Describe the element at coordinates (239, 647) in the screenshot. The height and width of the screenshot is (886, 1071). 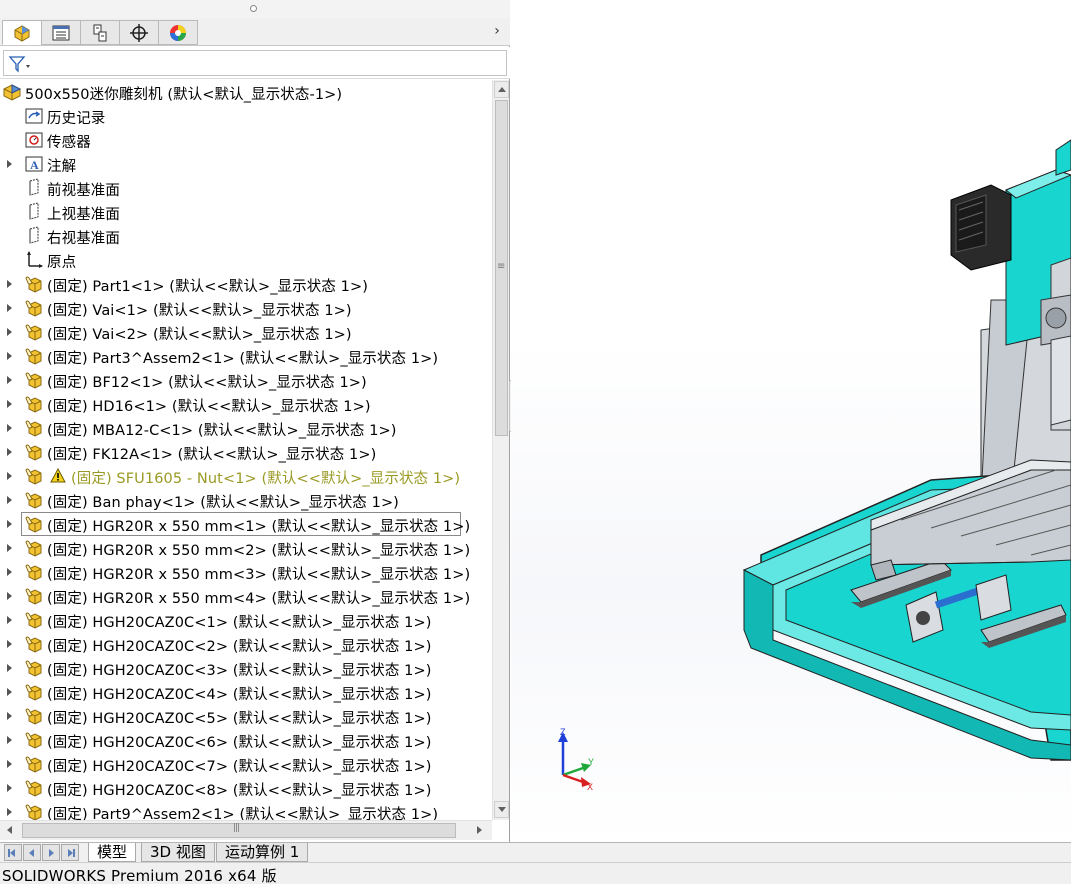
I see `tree-item-label: (固定) HGH20CAZ0C<2> (默认<<默认>_显示状态 1>)` at that location.